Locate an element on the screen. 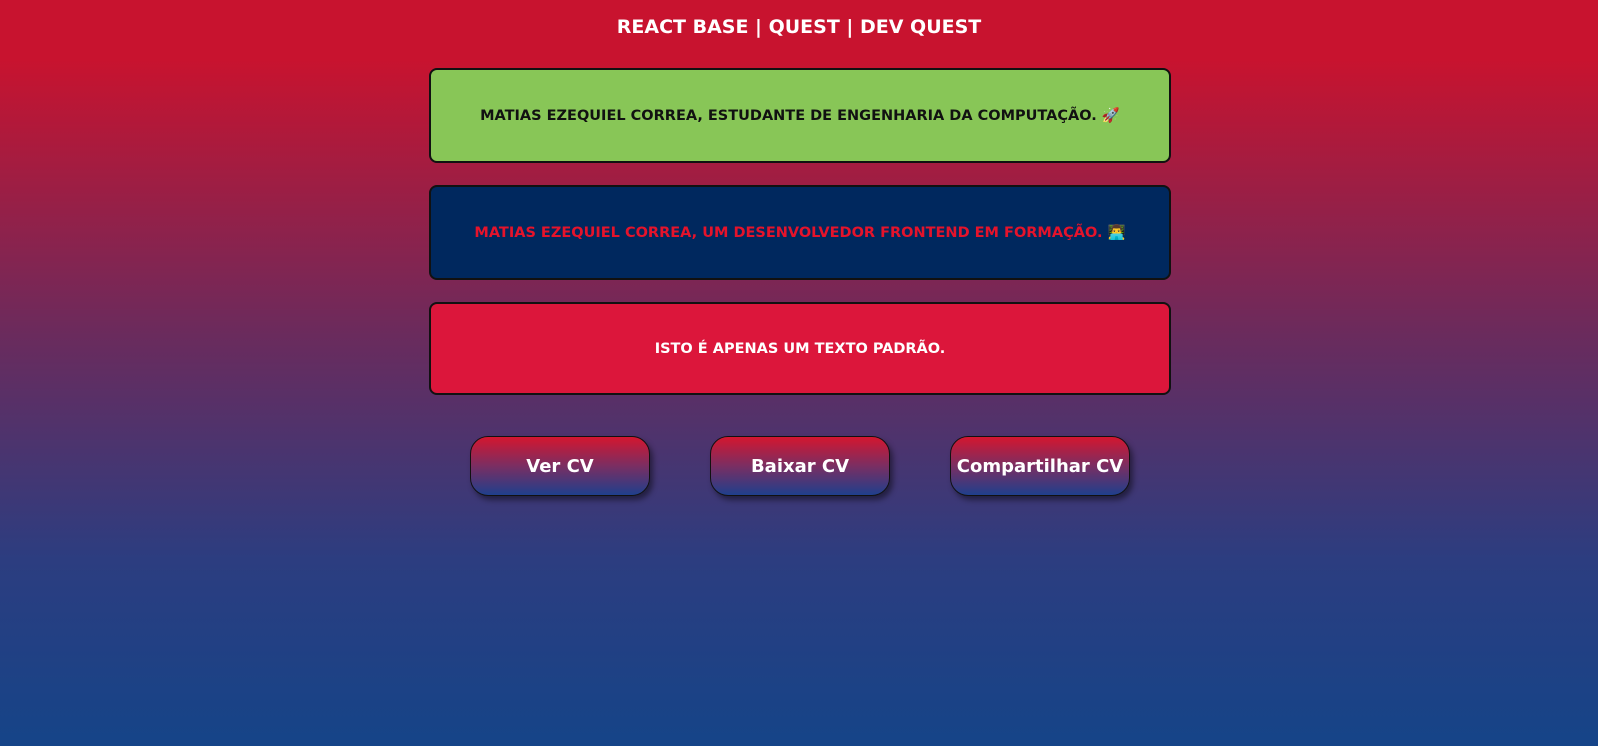 The height and width of the screenshot is (746, 1598). button-row: Ver CV Baixar CV Compartilhar CV is located at coordinates (799, 466).